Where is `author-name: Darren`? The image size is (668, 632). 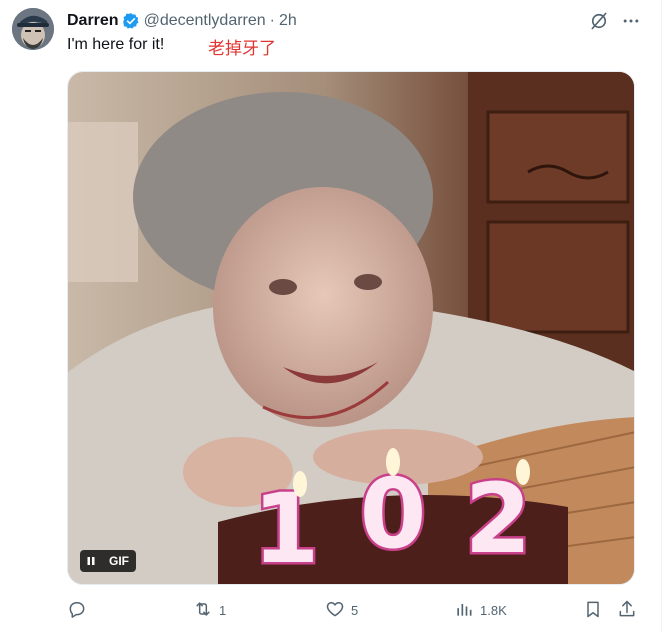
author-name: Darren is located at coordinates (93, 21).